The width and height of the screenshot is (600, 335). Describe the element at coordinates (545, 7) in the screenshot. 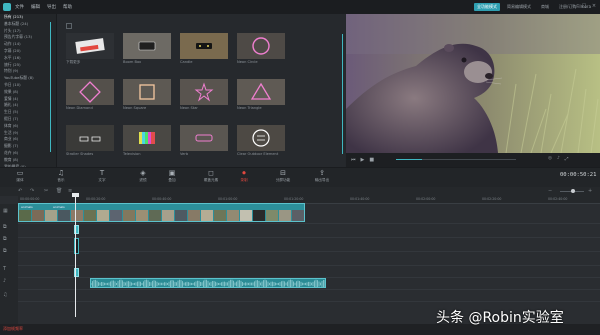

I see `tab-store: 商城` at that location.